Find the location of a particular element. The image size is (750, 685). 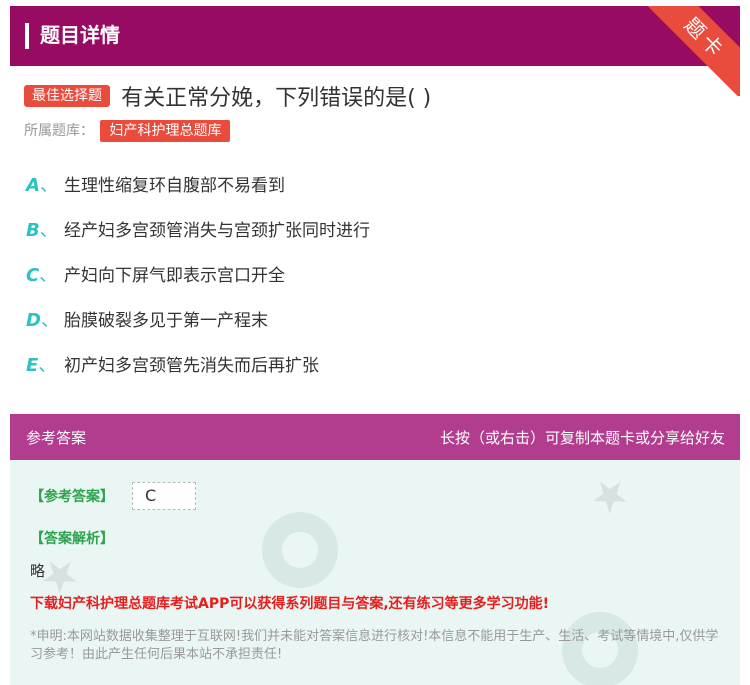

answer-section-bar: 参考答案 长按（或右击）可复制本题卡或分享给好友 is located at coordinates (375, 437).